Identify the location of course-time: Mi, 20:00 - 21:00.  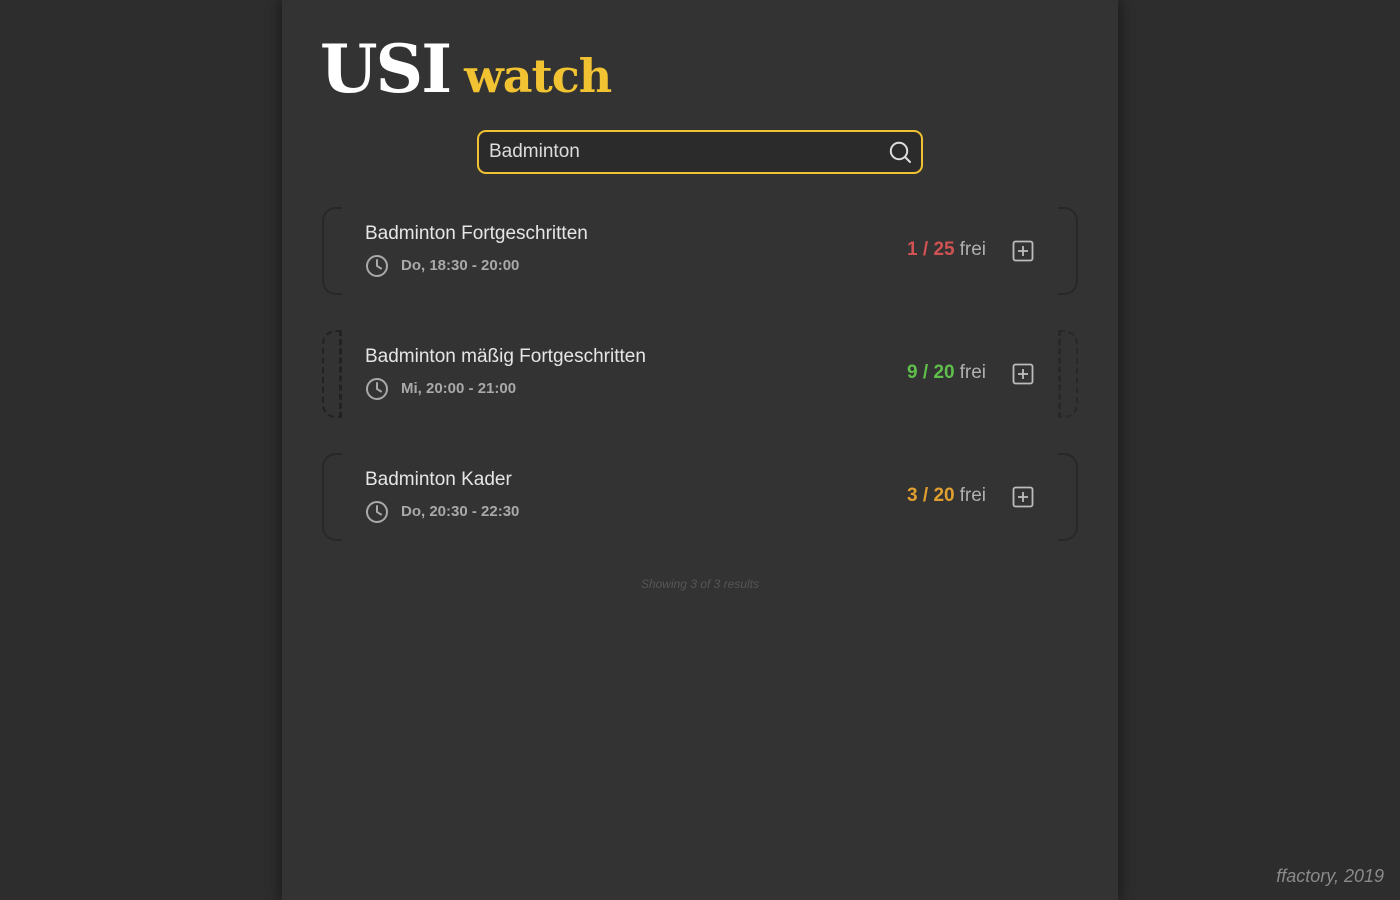
(459, 388).